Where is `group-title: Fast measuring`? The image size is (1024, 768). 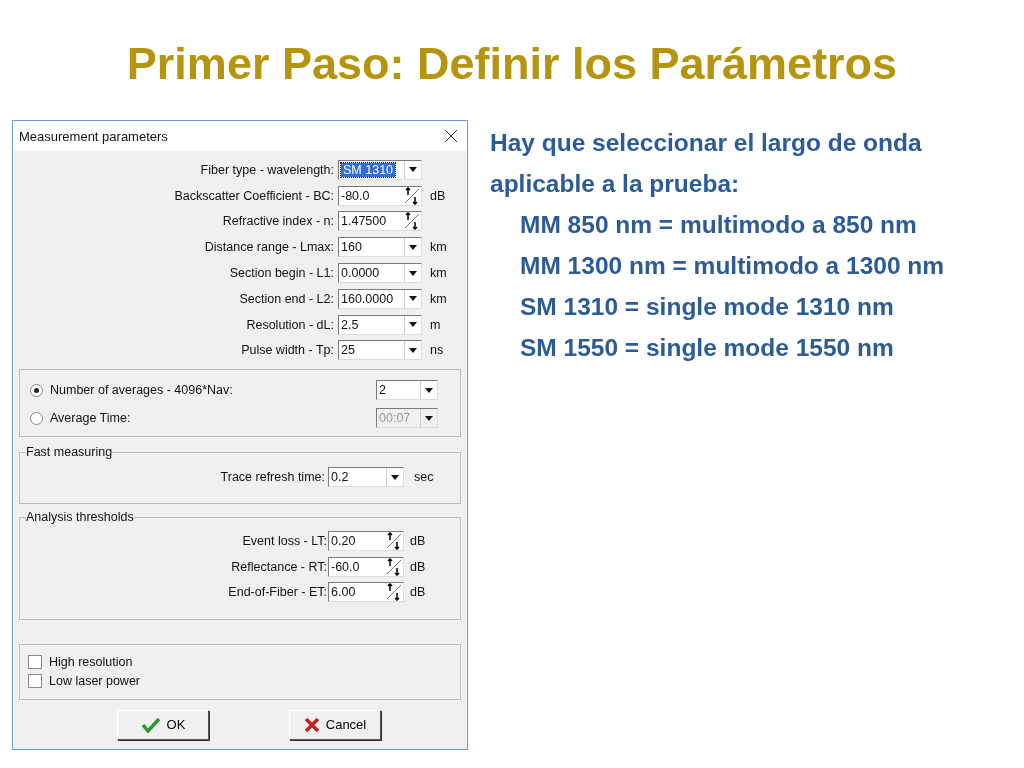 group-title: Fast measuring is located at coordinates (69, 452).